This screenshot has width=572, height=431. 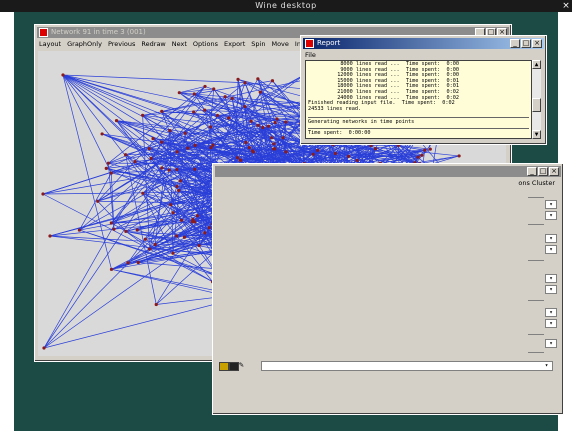 I want to click on scroll-up-icon: ▲, so click(x=536, y=64).